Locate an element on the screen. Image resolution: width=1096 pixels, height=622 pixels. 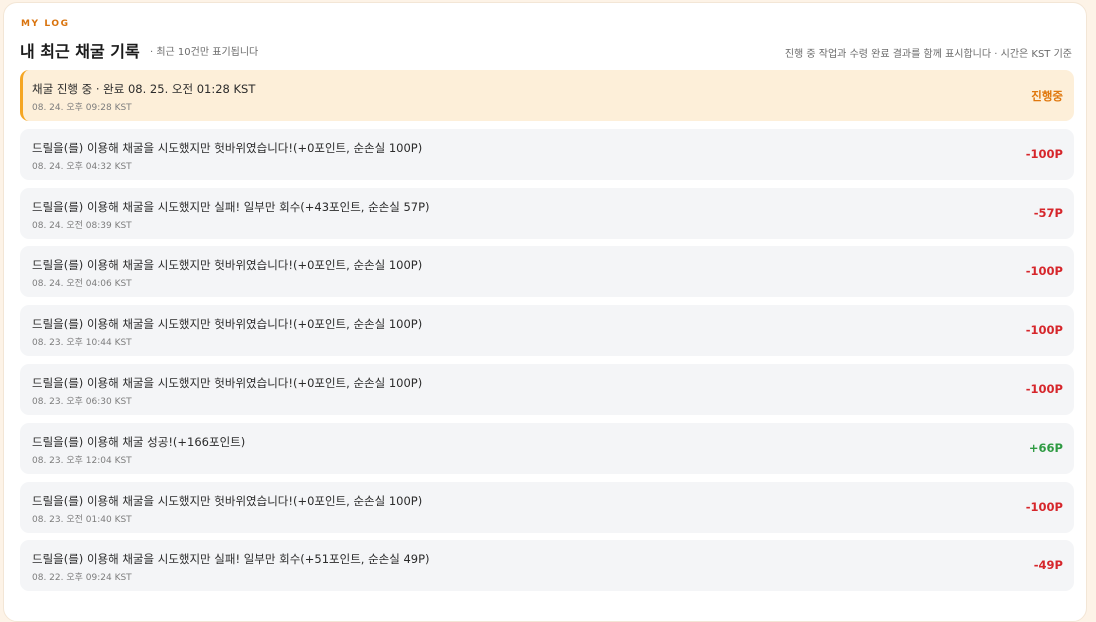
points-badge: +66P is located at coordinates (1045, 447).